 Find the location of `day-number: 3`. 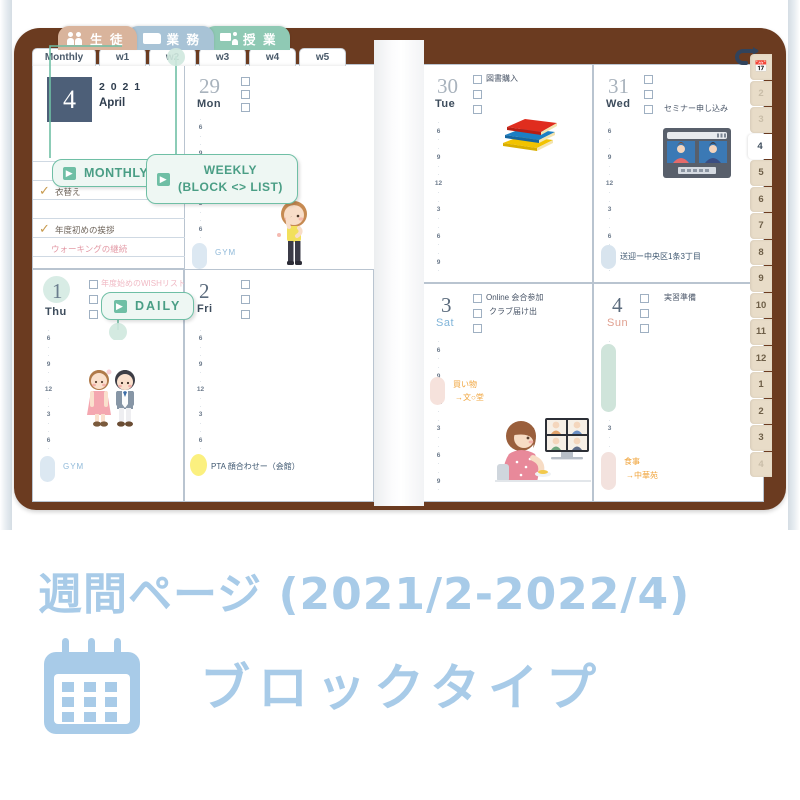

day-number: 3 is located at coordinates (446, 305).